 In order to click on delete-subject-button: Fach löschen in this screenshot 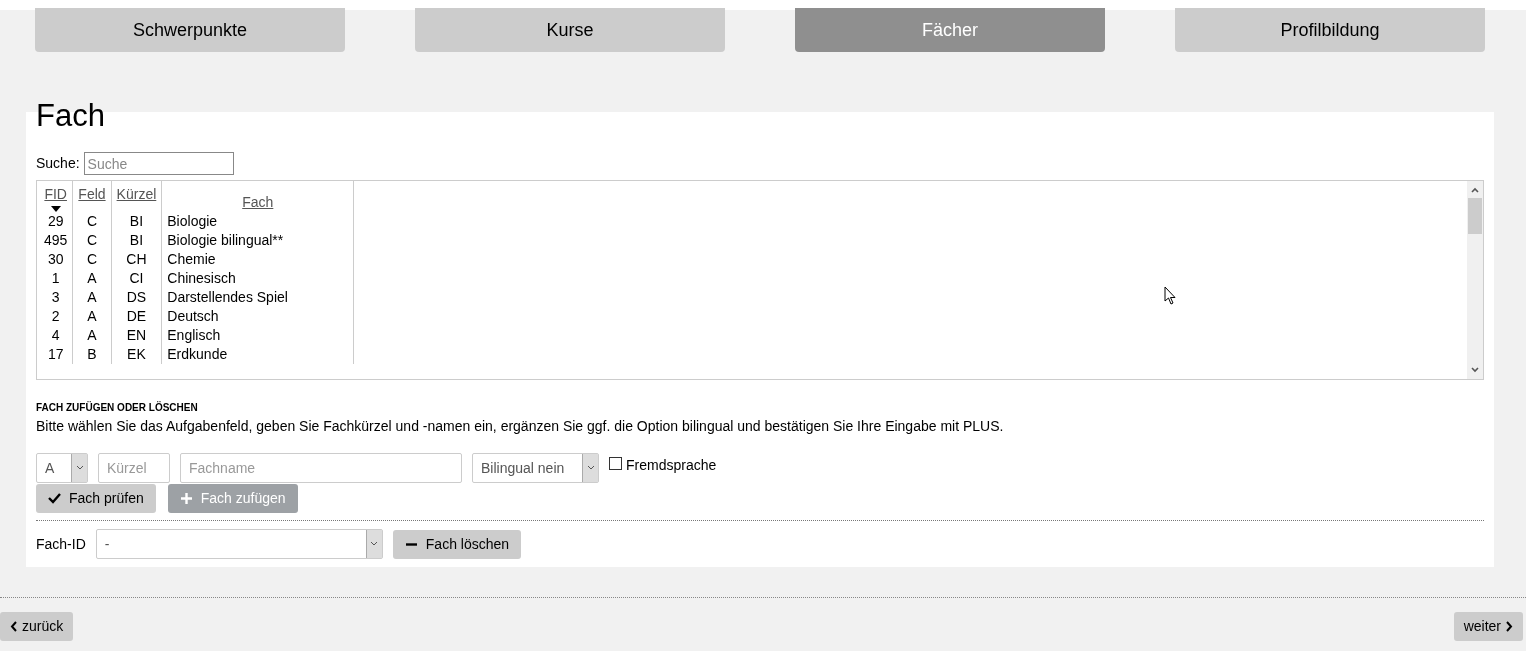, I will do `click(457, 544)`.